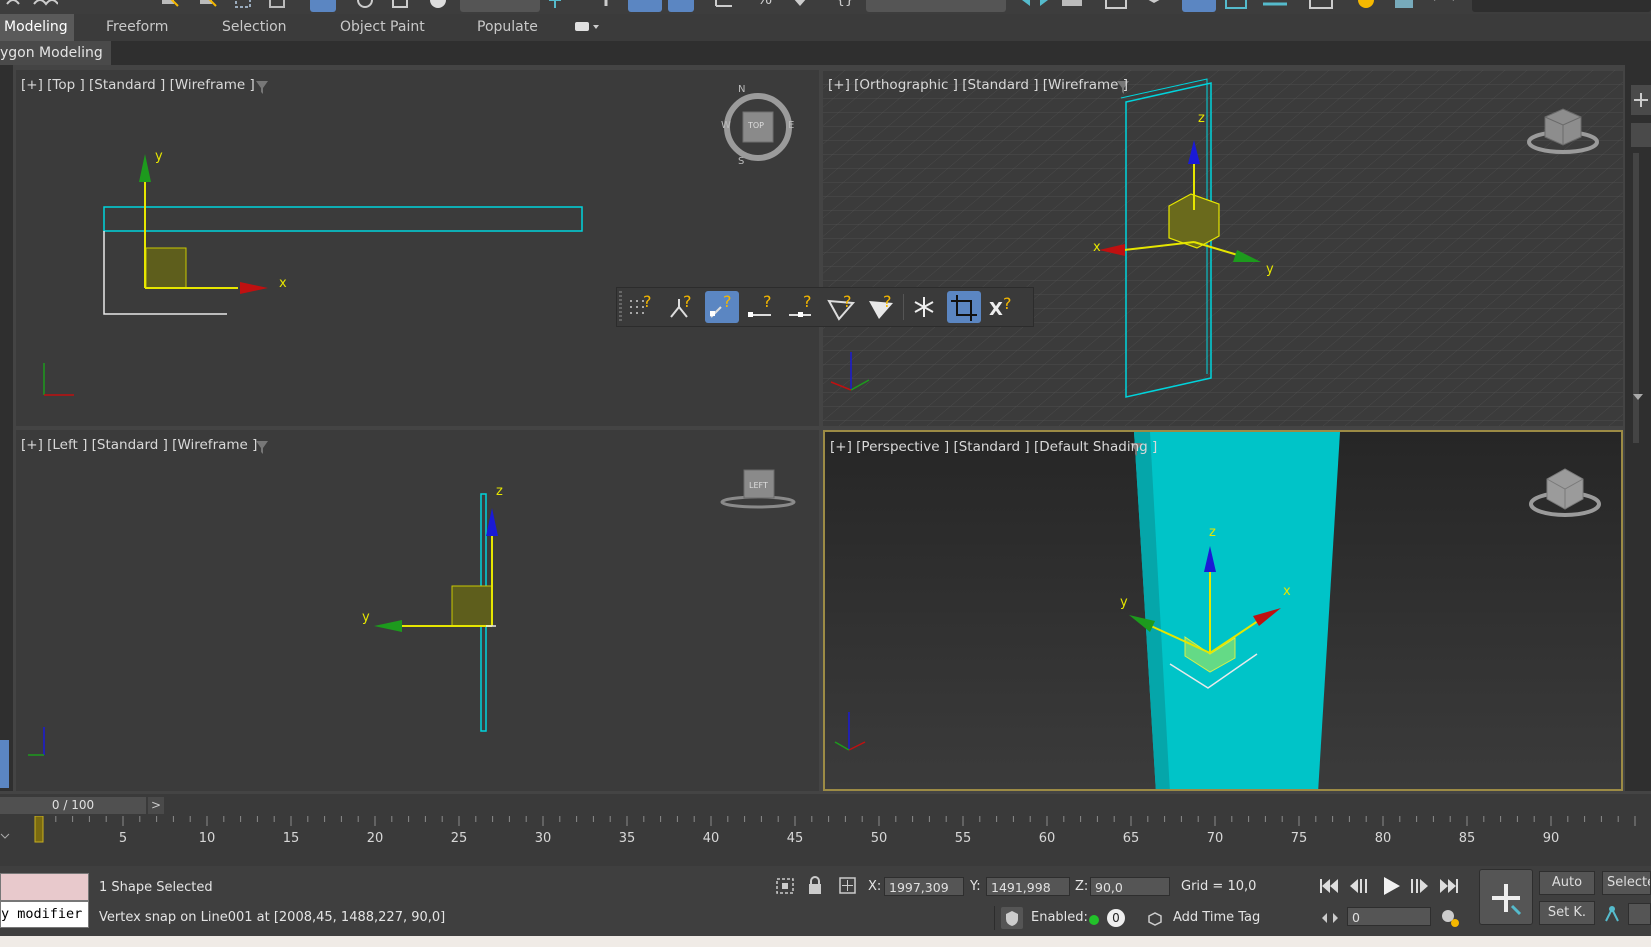 This screenshot has height=947, width=1651. Describe the element at coordinates (756, 125) in the screenshot. I see `viewcube-face-label: TOP` at that location.